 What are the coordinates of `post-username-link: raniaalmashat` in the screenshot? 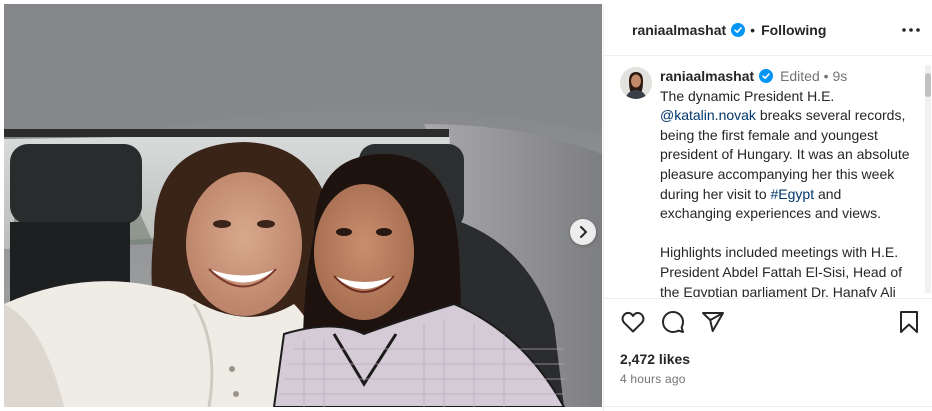 It's located at (679, 30).